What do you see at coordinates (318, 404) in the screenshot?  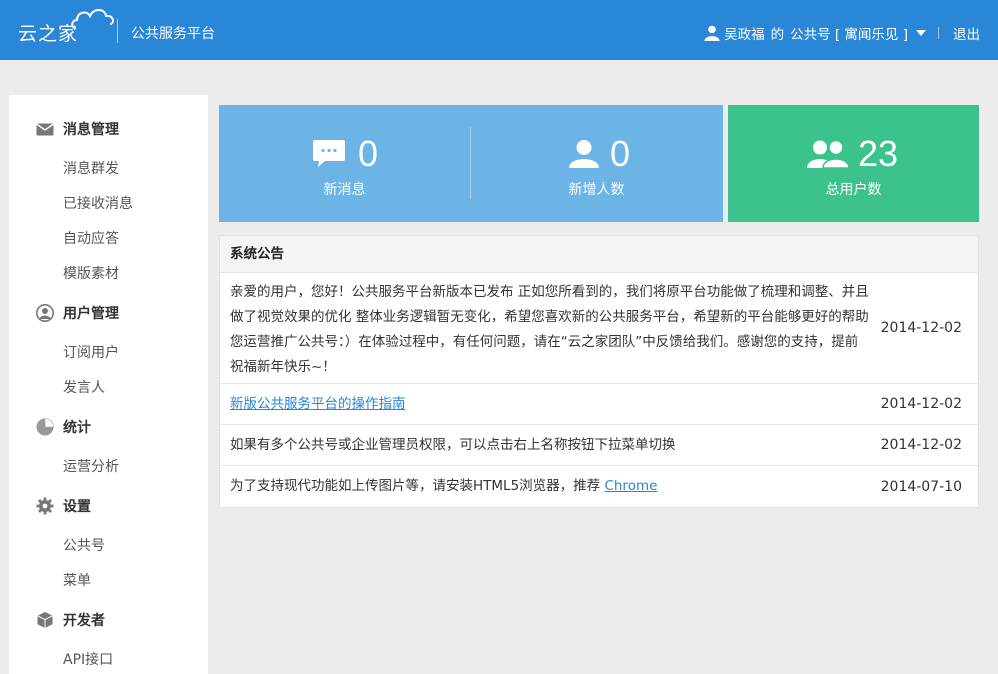 I see `guide-link: 新版公共服务平台的操作指南` at bounding box center [318, 404].